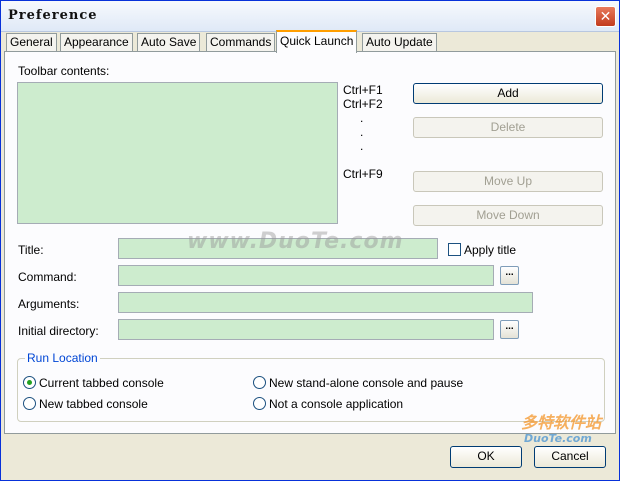 This screenshot has width=620, height=481. Describe the element at coordinates (490, 250) in the screenshot. I see `apply-title-label: Apply title` at that location.